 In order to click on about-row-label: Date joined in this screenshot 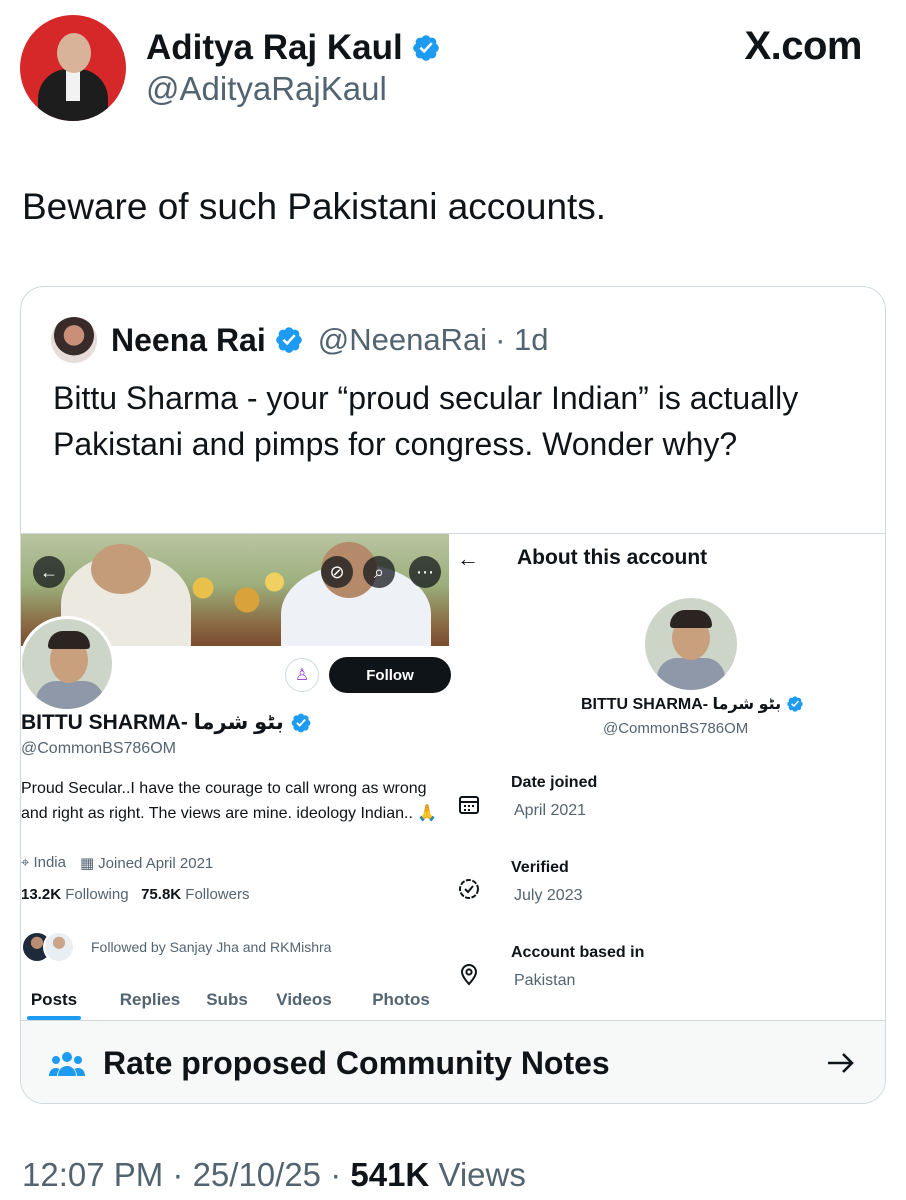, I will do `click(554, 782)`.